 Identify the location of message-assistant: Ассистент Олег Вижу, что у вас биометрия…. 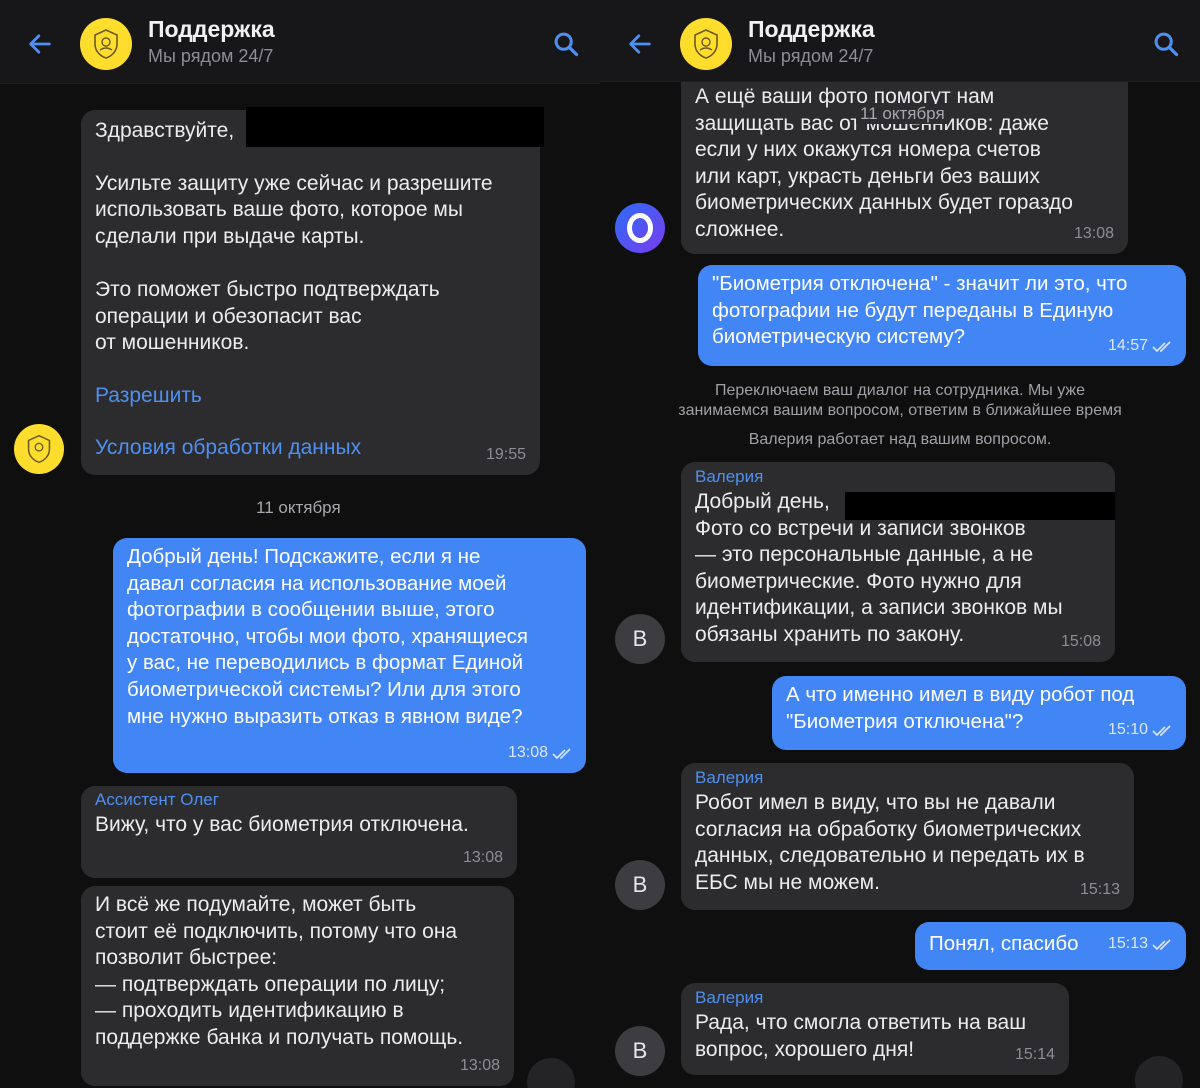
(299, 832).